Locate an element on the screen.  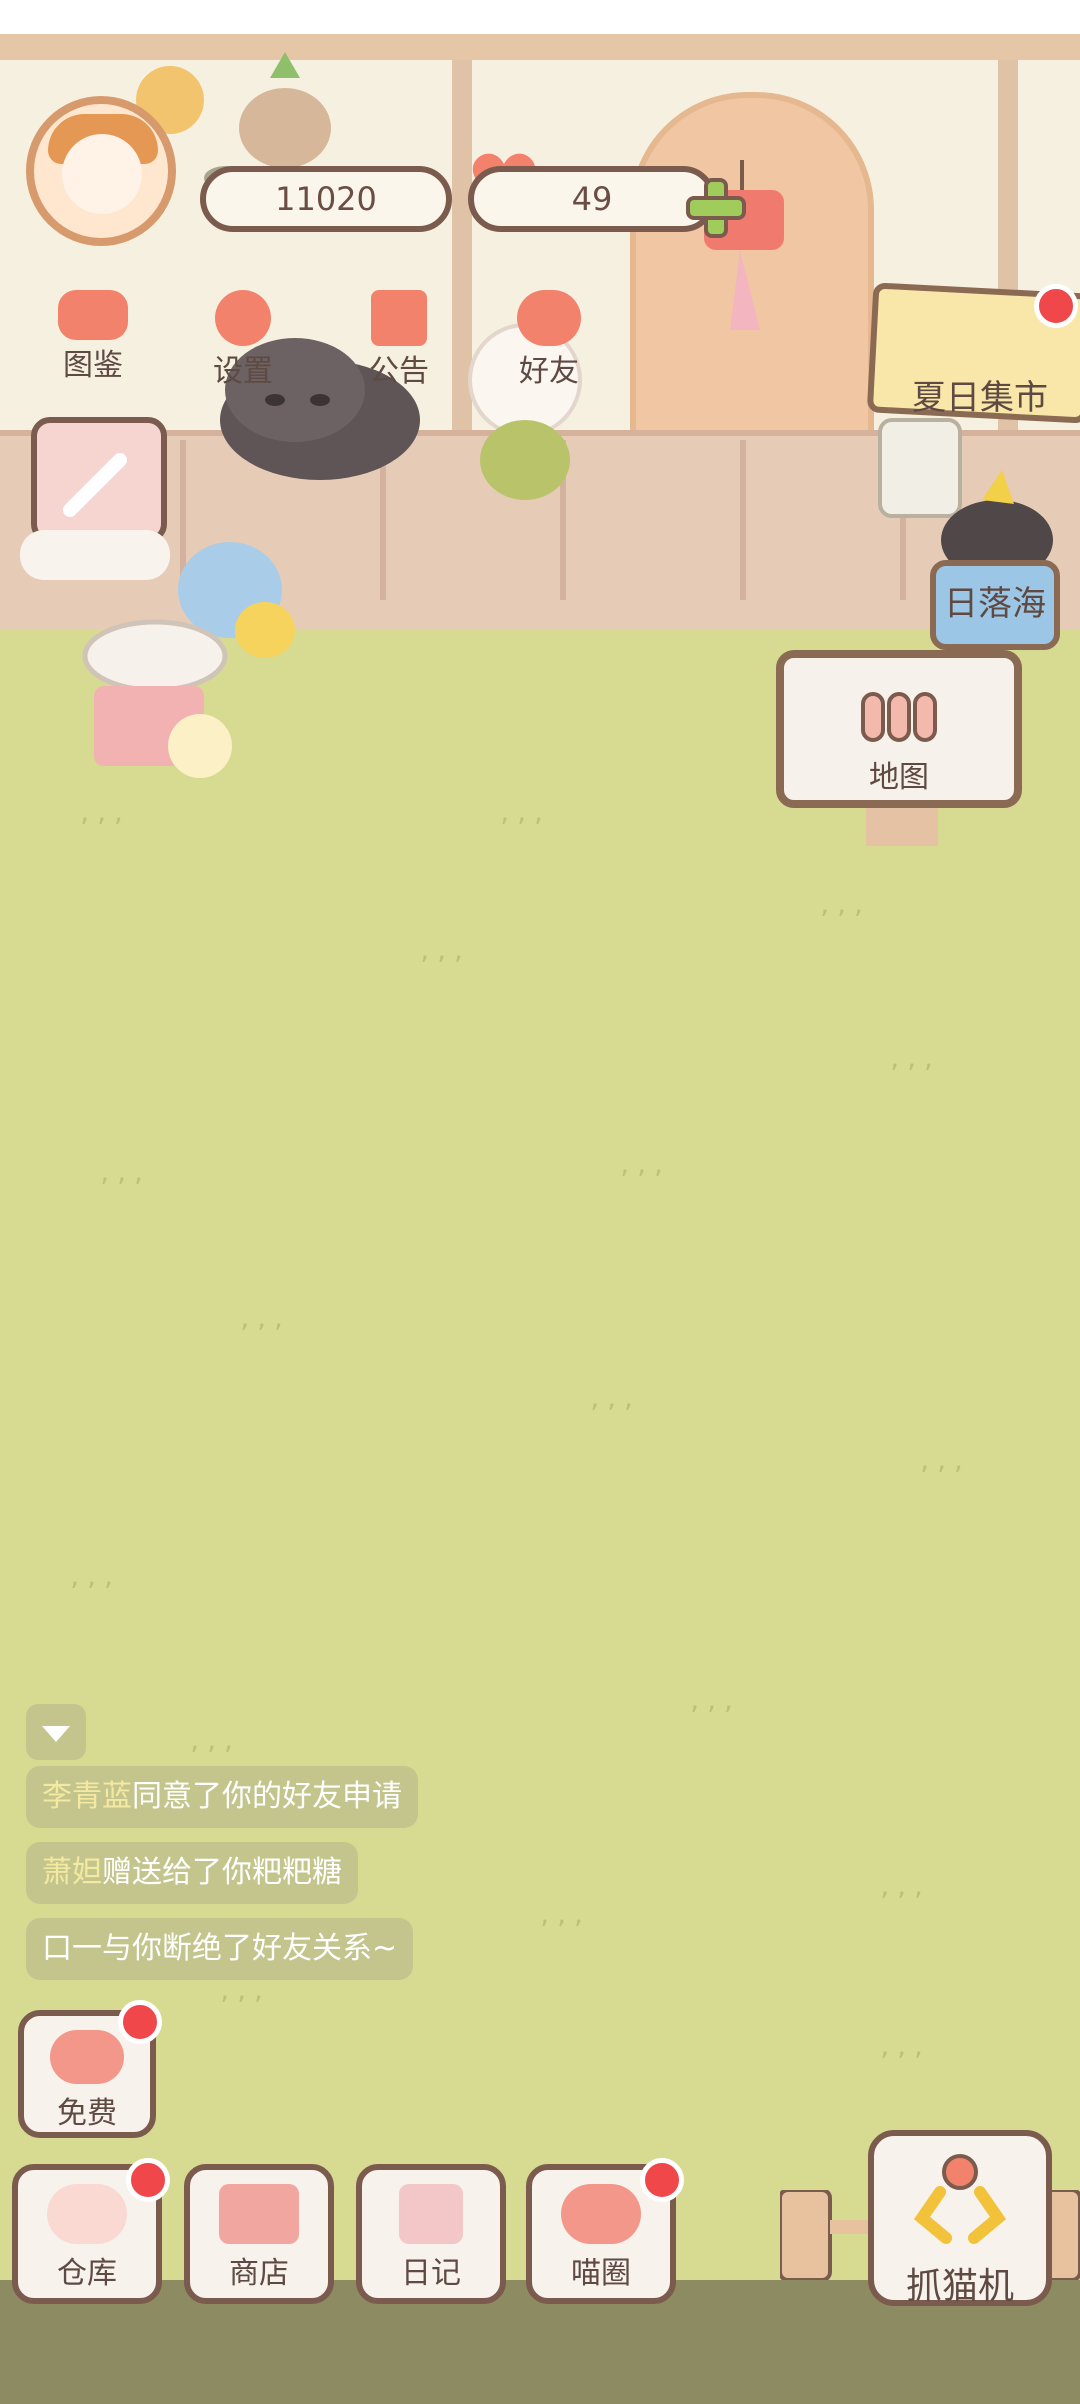
menu-friends-button: 好友 is located at coordinates (549, 339).